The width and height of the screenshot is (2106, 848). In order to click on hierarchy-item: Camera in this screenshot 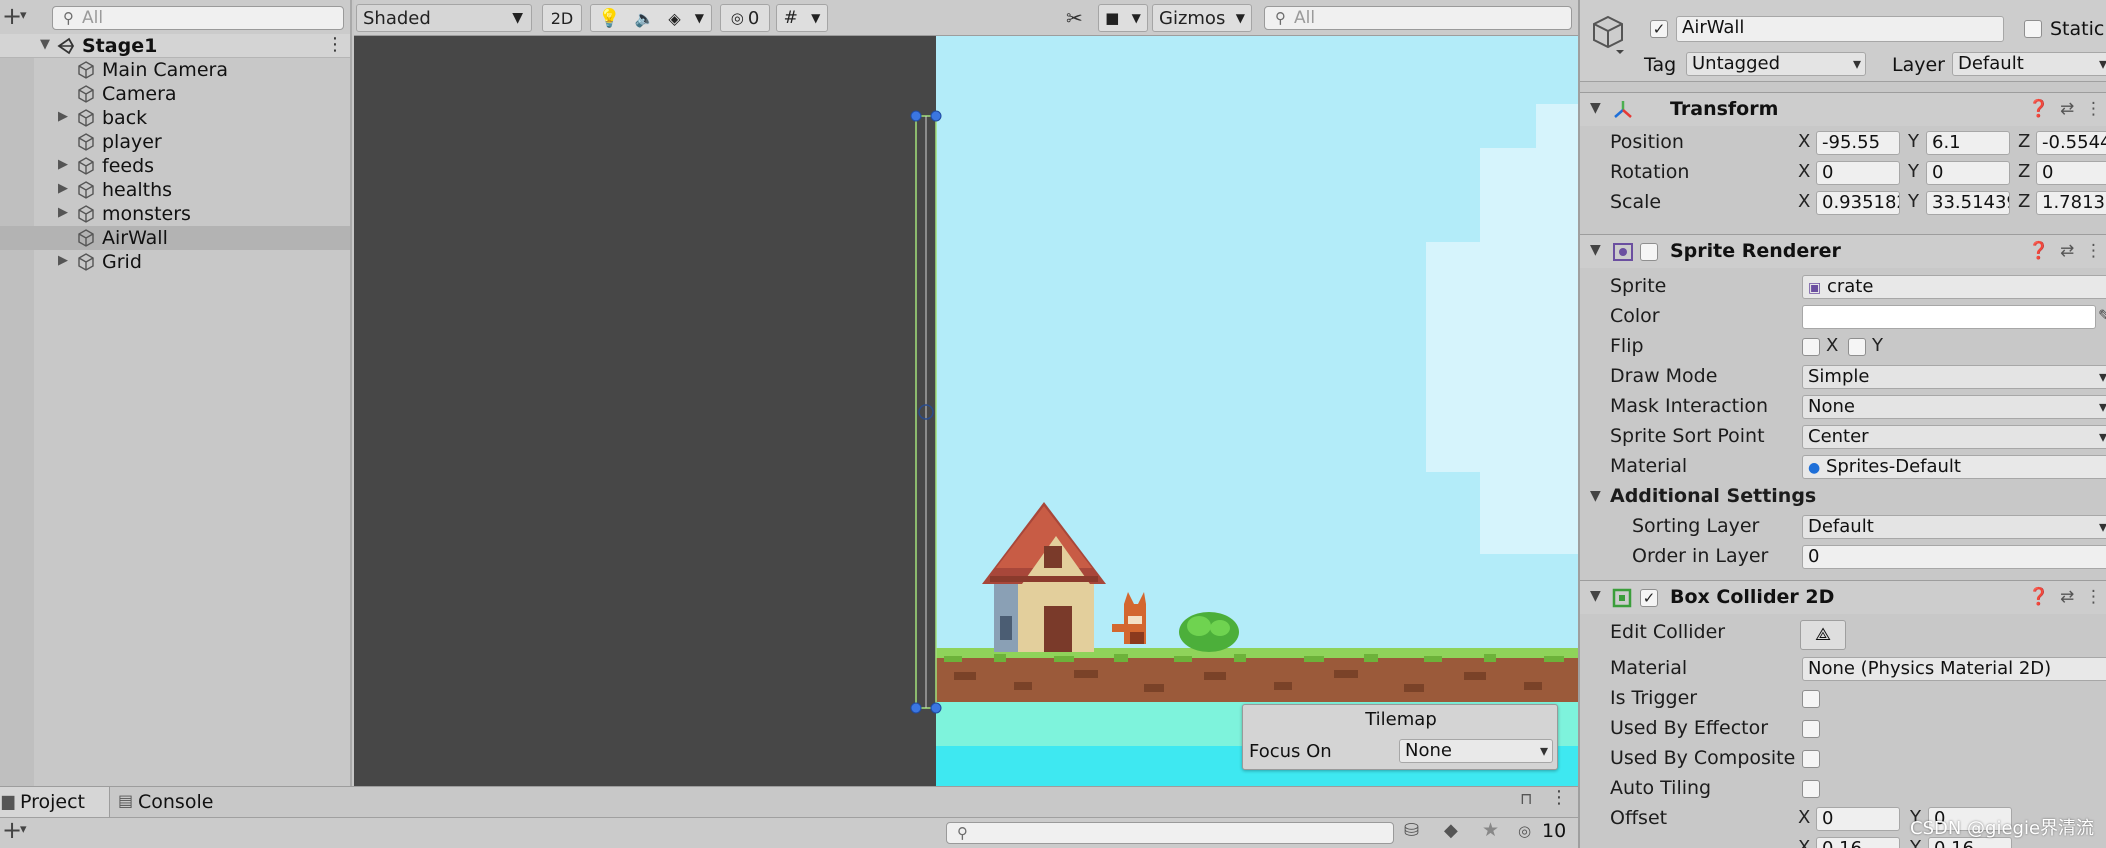, I will do `click(175, 94)`.